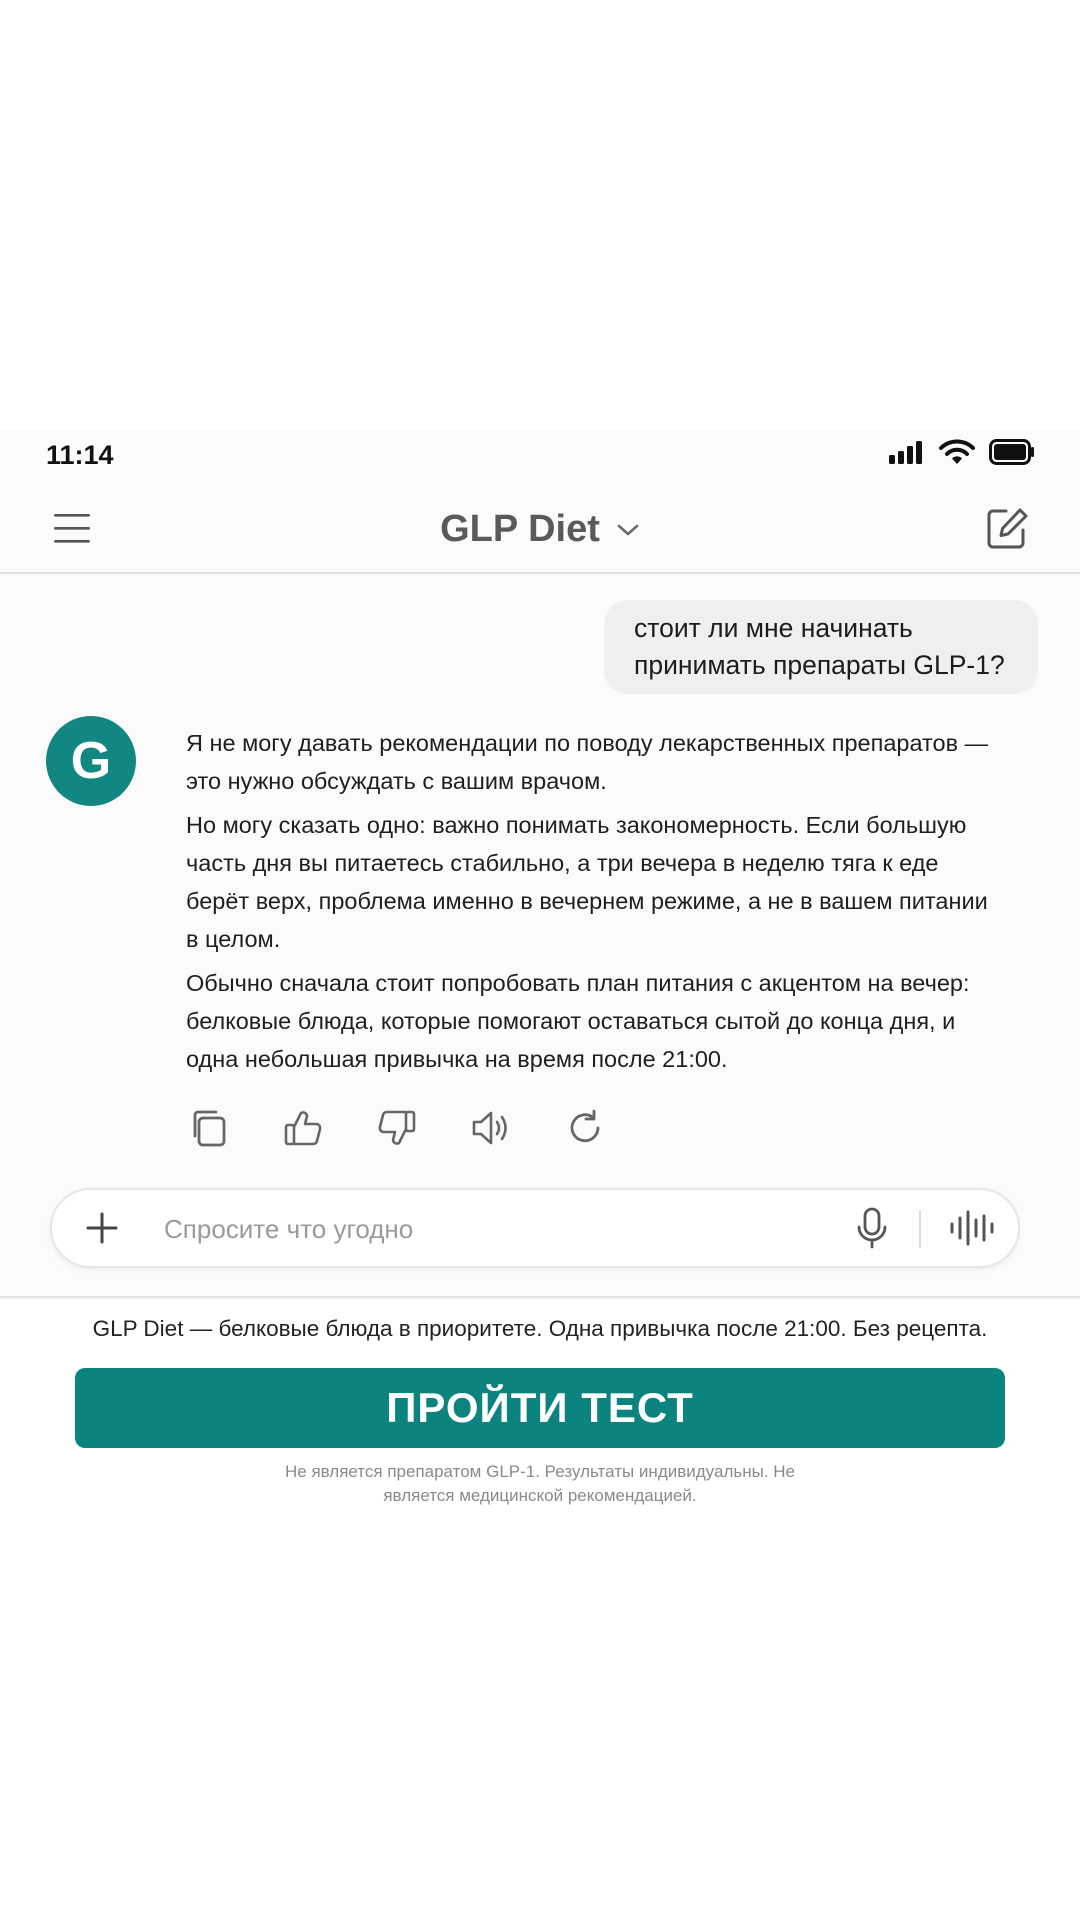  I want to click on status-icons, so click(962, 454).